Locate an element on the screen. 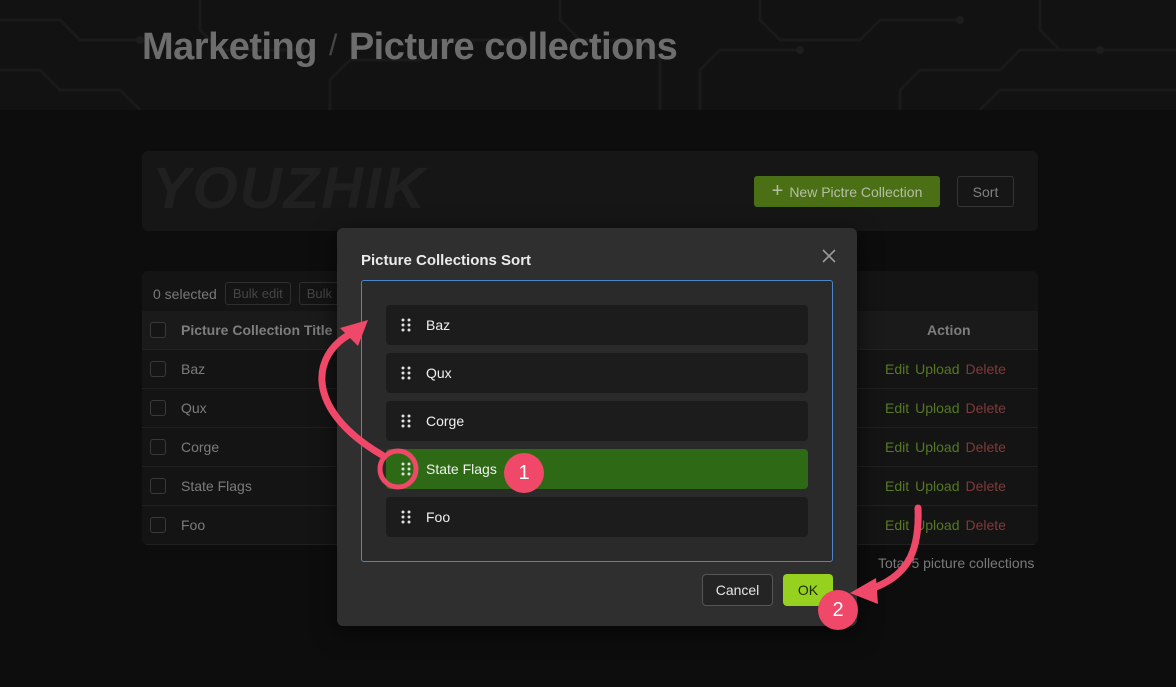 The height and width of the screenshot is (687, 1176). sortable-item: Baz is located at coordinates (597, 325).